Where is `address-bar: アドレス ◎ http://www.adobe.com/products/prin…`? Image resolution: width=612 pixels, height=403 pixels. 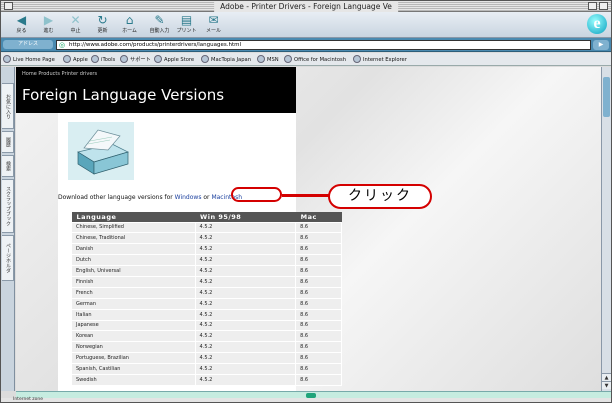 address-bar: アドレス ◎ http://www.adobe.com/products/prin… is located at coordinates (306, 45).